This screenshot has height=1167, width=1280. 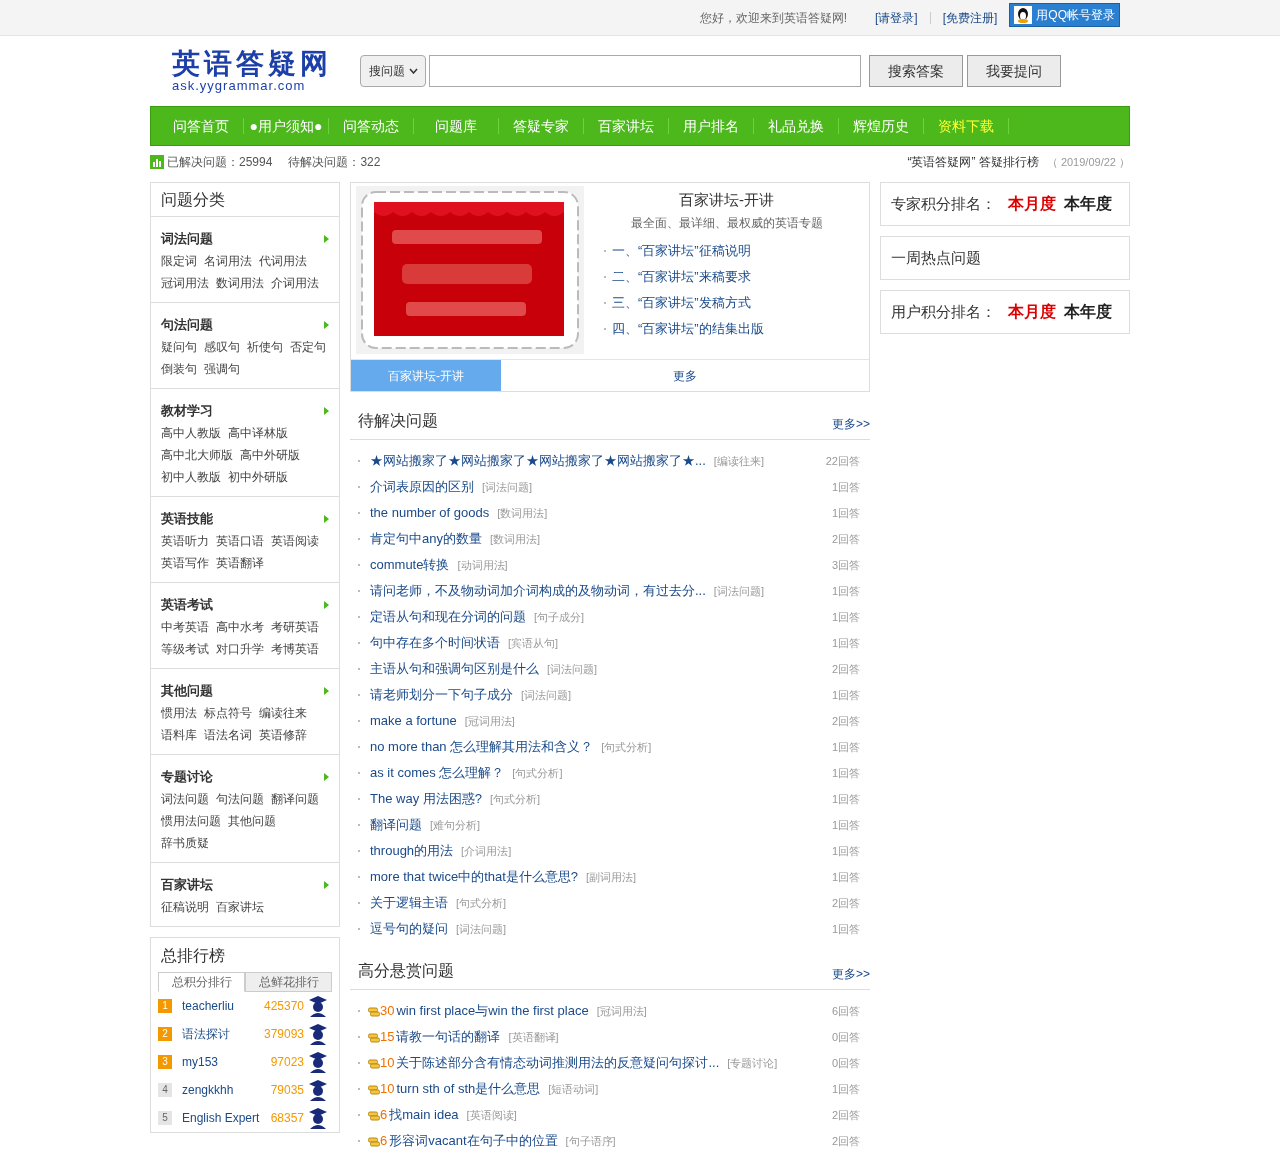 What do you see at coordinates (187, 325) in the screenshot?
I see `category-heading: 句法问题` at bounding box center [187, 325].